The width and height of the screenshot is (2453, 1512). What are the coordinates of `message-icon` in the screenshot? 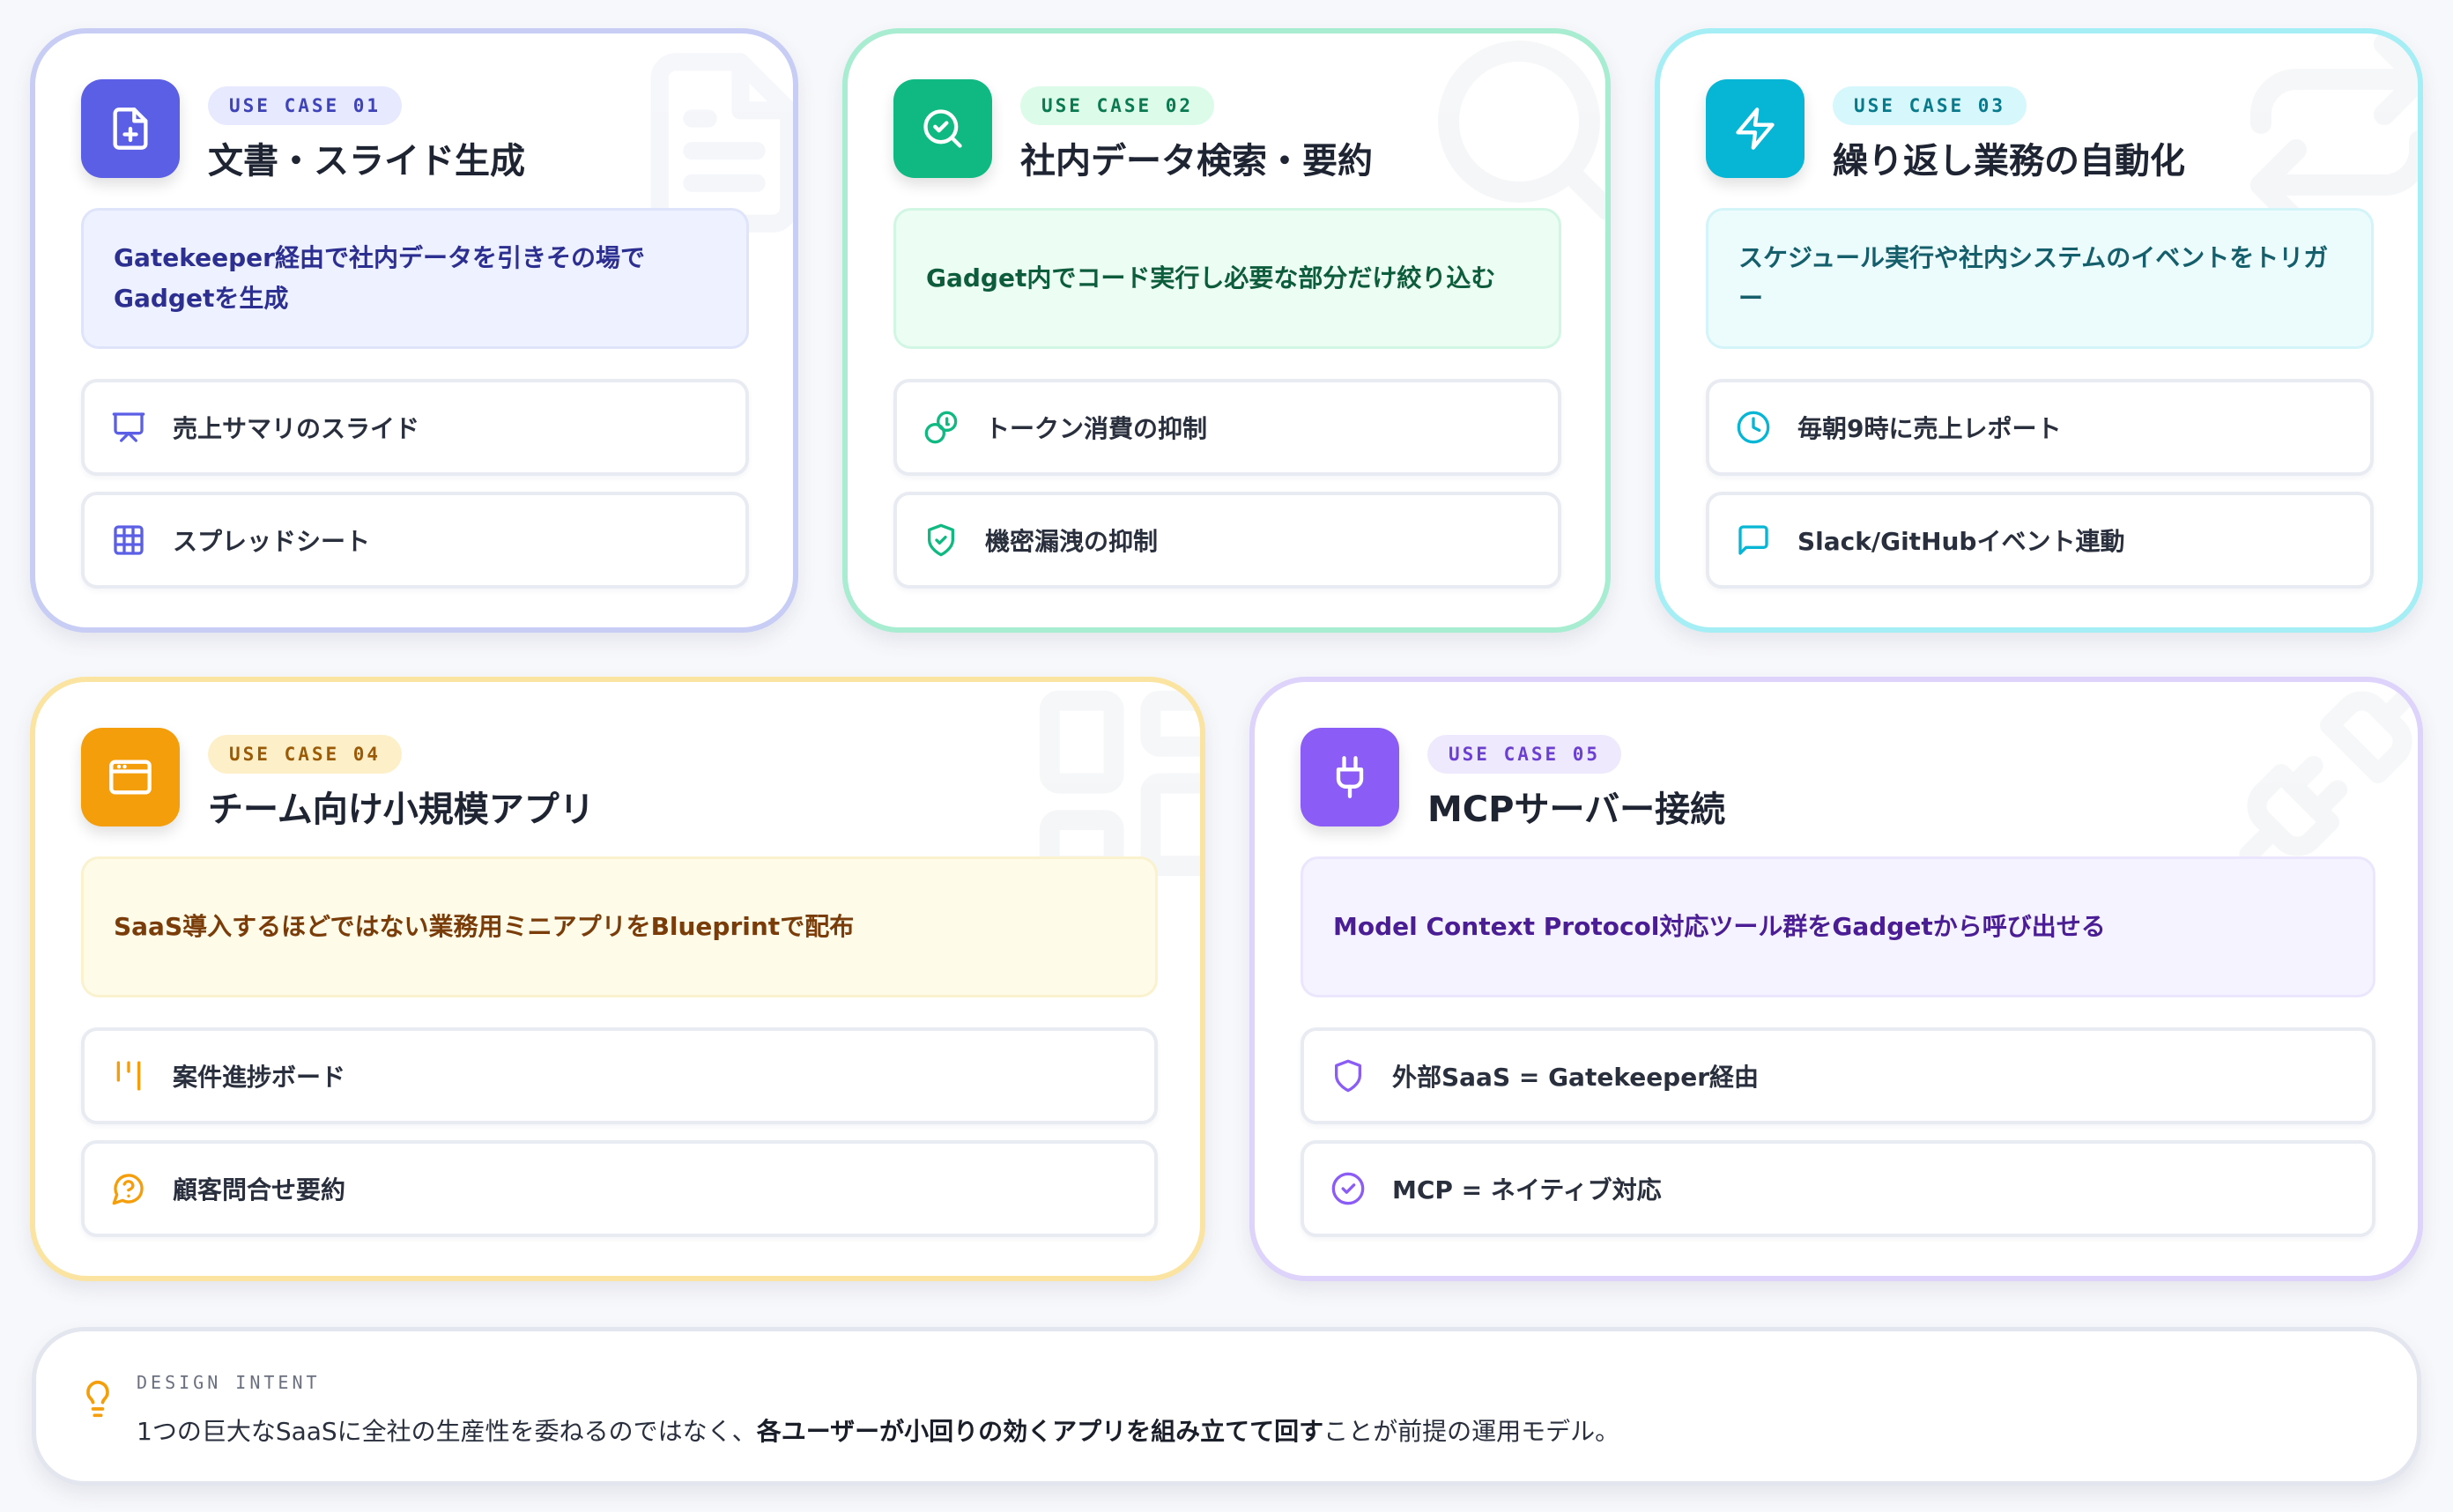 It's located at (1753, 540).